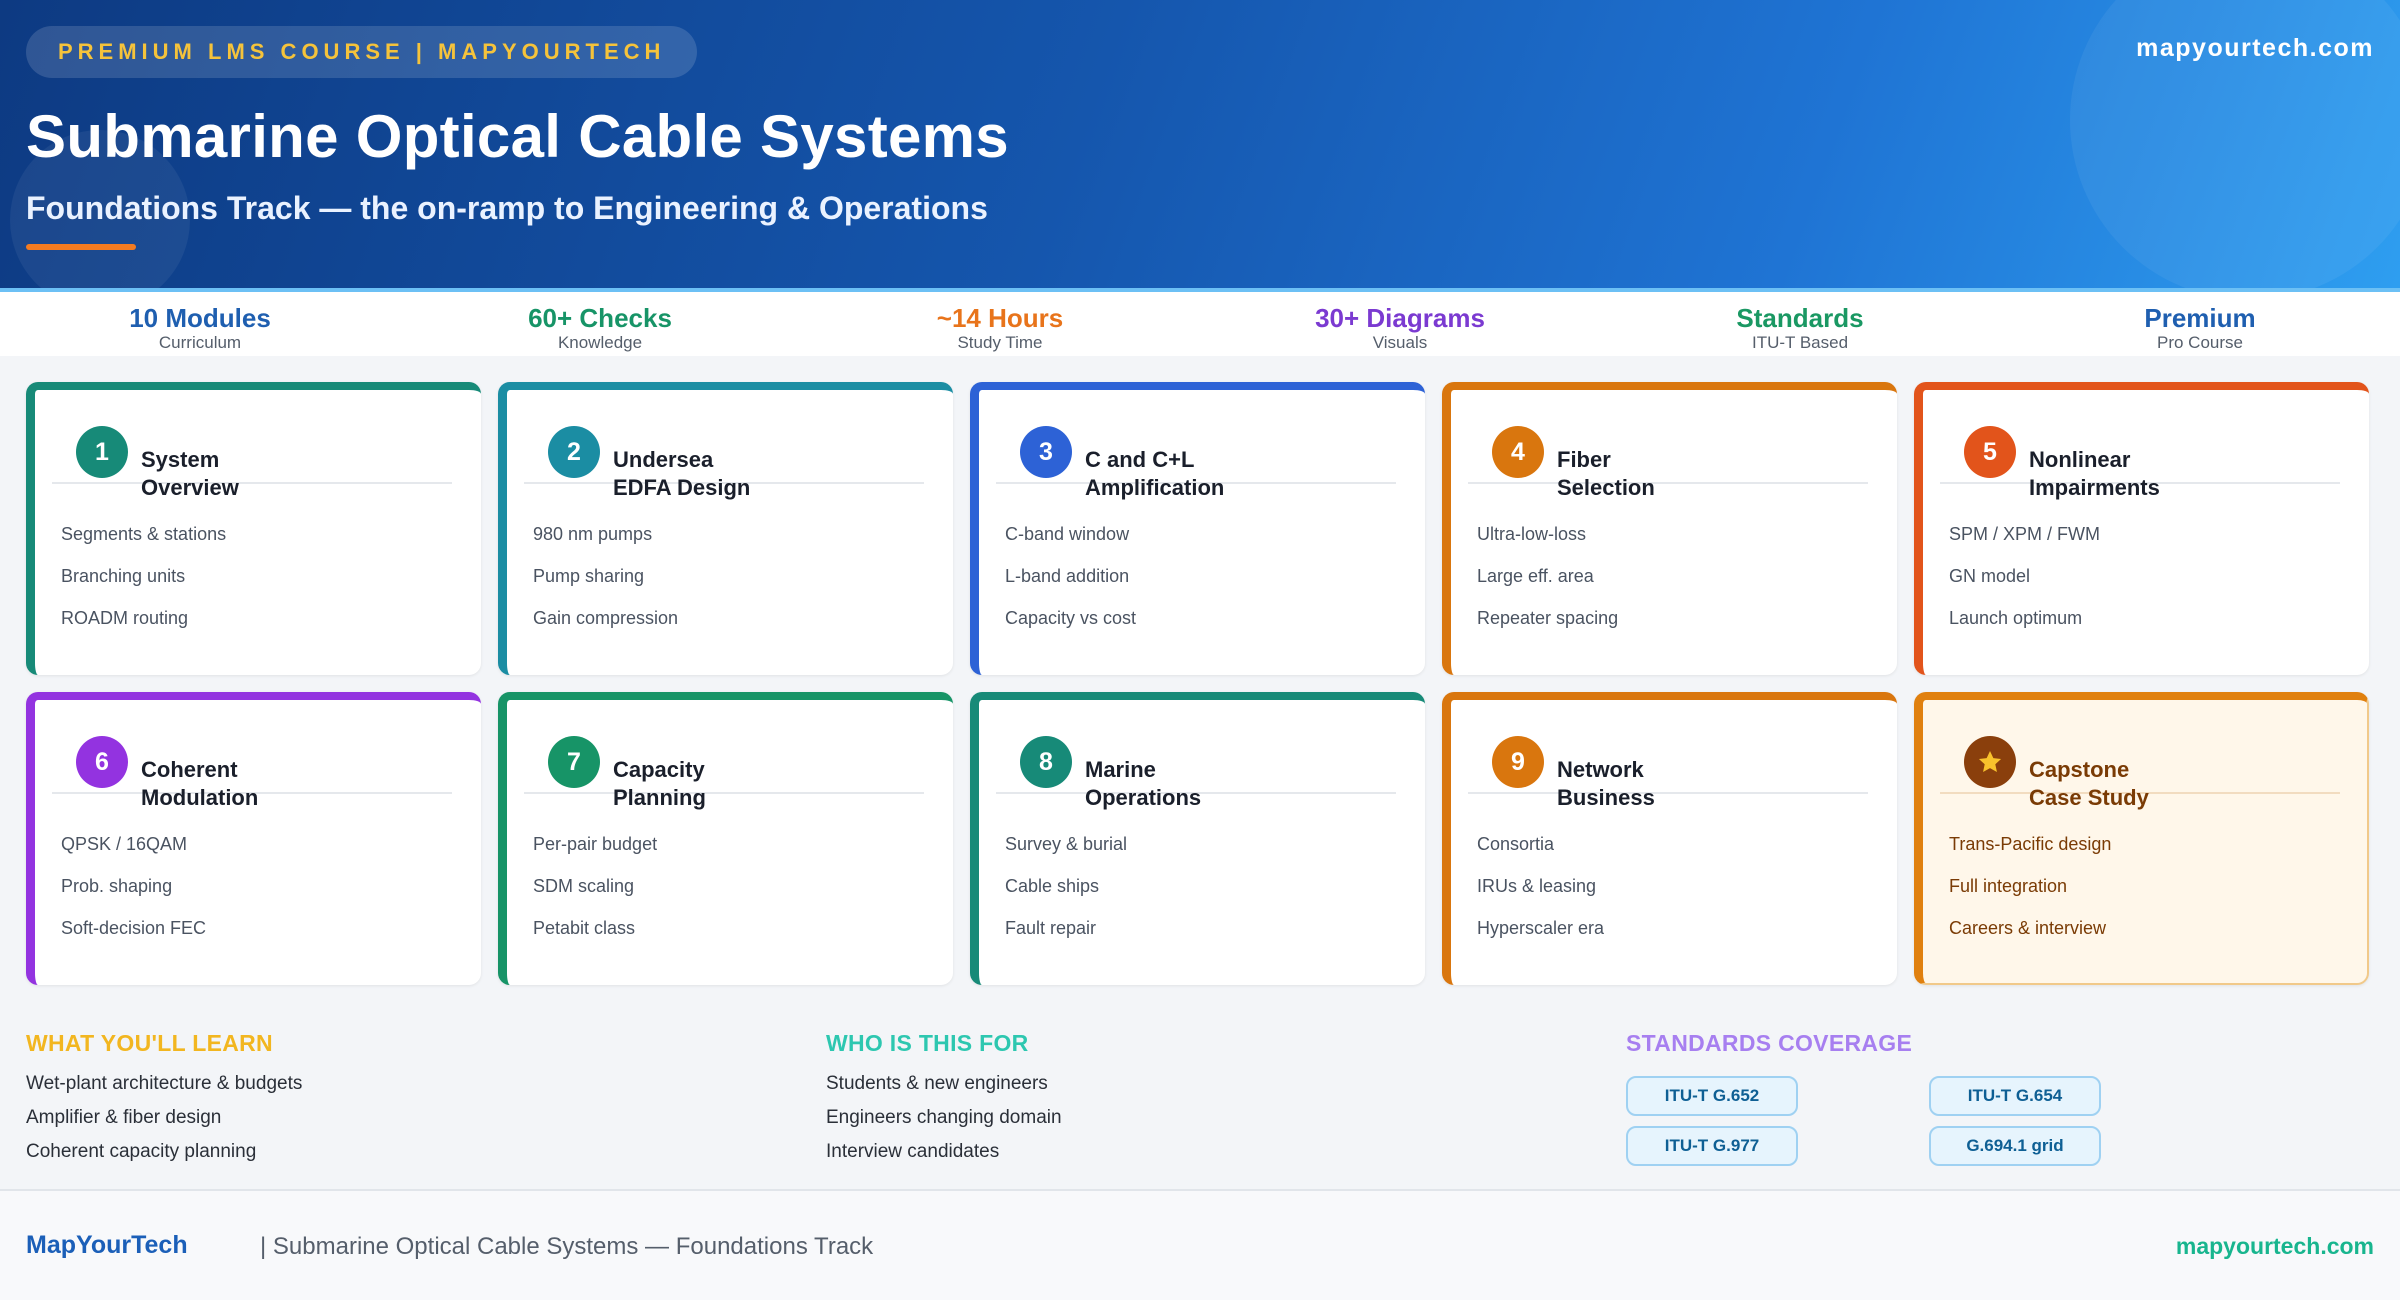 Image resolution: width=2400 pixels, height=1300 pixels. I want to click on topic-item: Ultra-low-loss, so click(1532, 534).